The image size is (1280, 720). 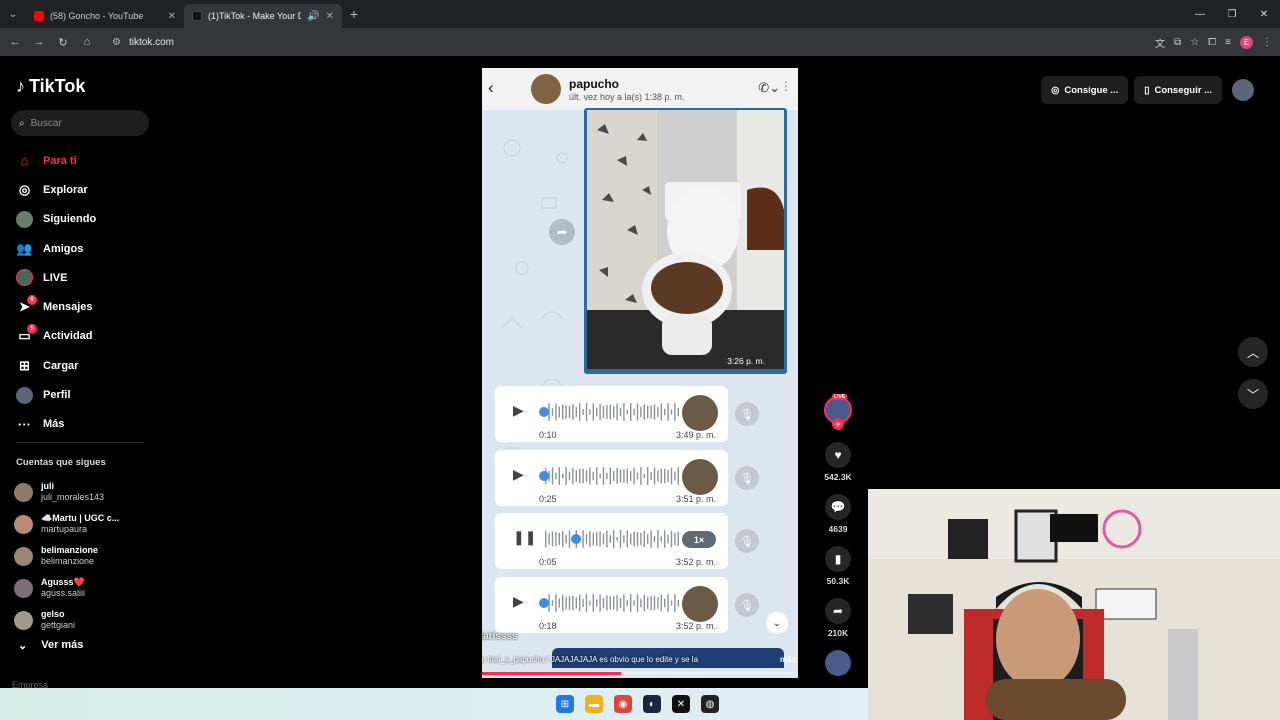 I want to click on chrome-icon: ◉, so click(x=623, y=704).